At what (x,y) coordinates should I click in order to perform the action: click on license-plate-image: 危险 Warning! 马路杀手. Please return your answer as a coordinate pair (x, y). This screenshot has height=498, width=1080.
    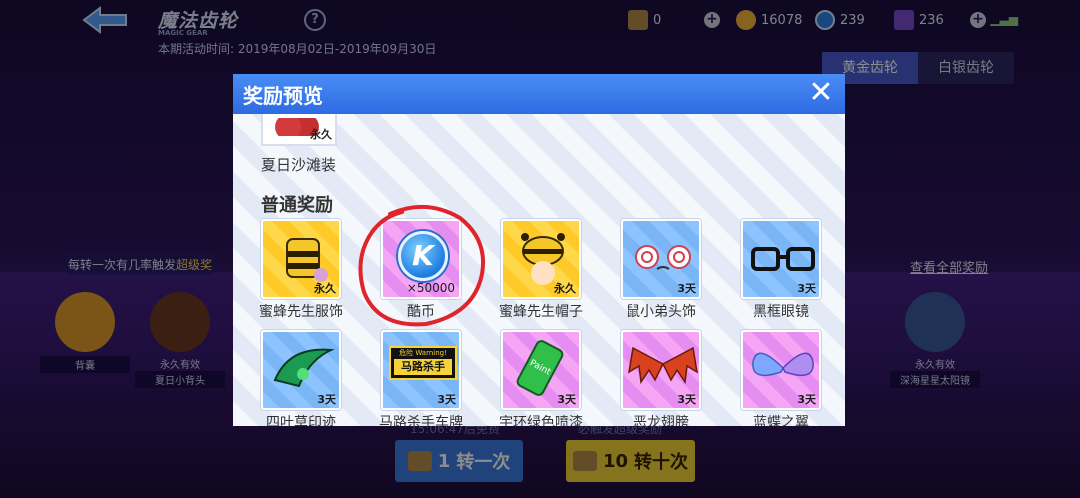
    Looking at the image, I should click on (423, 363).